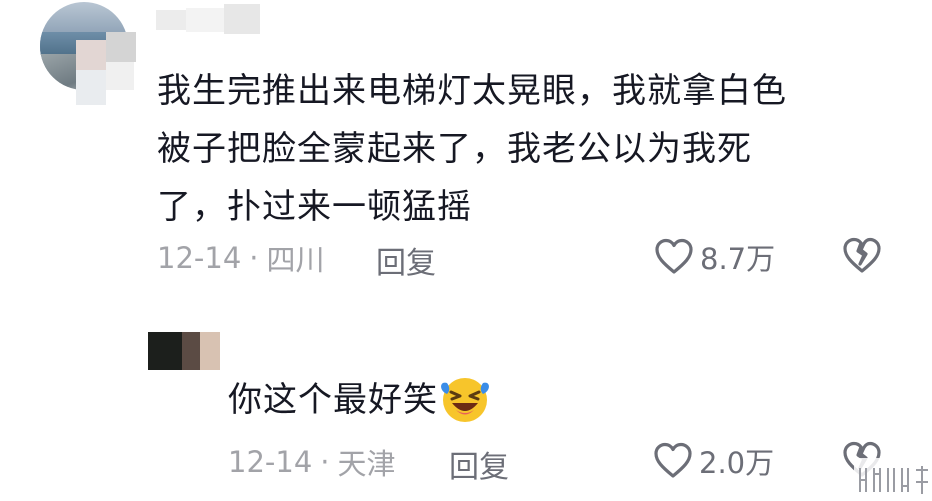  Describe the element at coordinates (465, 400) in the screenshot. I see `rolling-laughing-emoji` at that location.